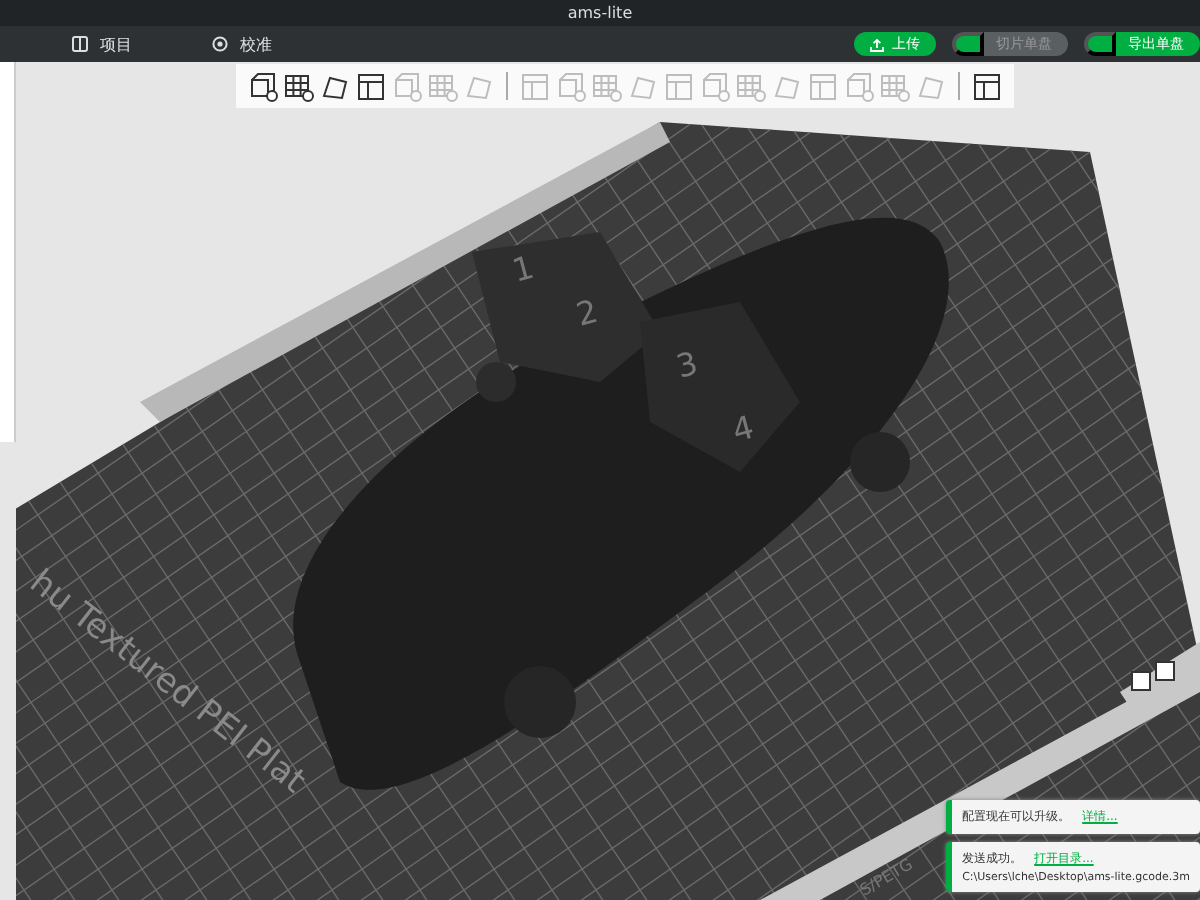  What do you see at coordinates (687, 364) in the screenshot?
I see `model-number: 3` at bounding box center [687, 364].